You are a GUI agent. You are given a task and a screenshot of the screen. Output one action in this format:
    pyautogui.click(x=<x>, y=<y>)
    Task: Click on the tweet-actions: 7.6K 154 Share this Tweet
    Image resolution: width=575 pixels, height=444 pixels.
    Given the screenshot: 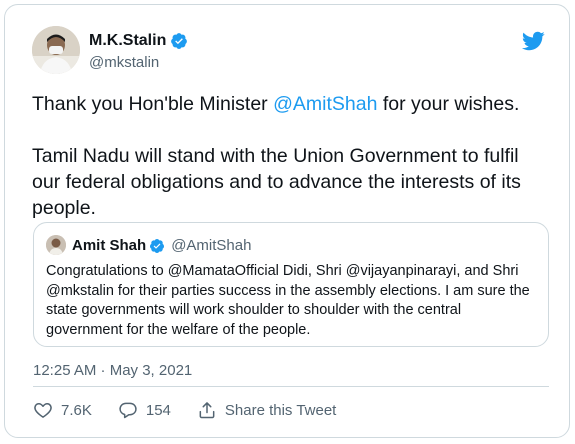 What is the action you would take?
    pyautogui.click(x=184, y=410)
    